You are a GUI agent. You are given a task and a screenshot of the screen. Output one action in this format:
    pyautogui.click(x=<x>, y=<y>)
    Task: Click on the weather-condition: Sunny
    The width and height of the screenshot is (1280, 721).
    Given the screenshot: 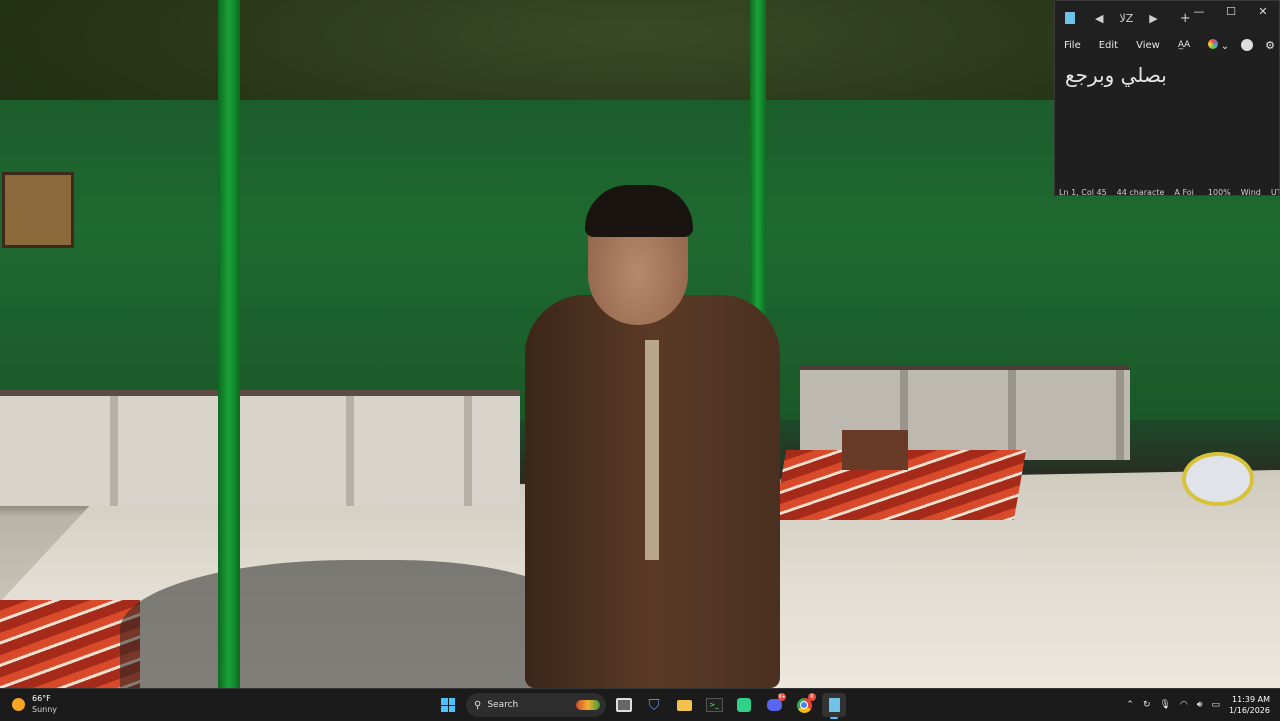 What is the action you would take?
    pyautogui.click(x=45, y=709)
    